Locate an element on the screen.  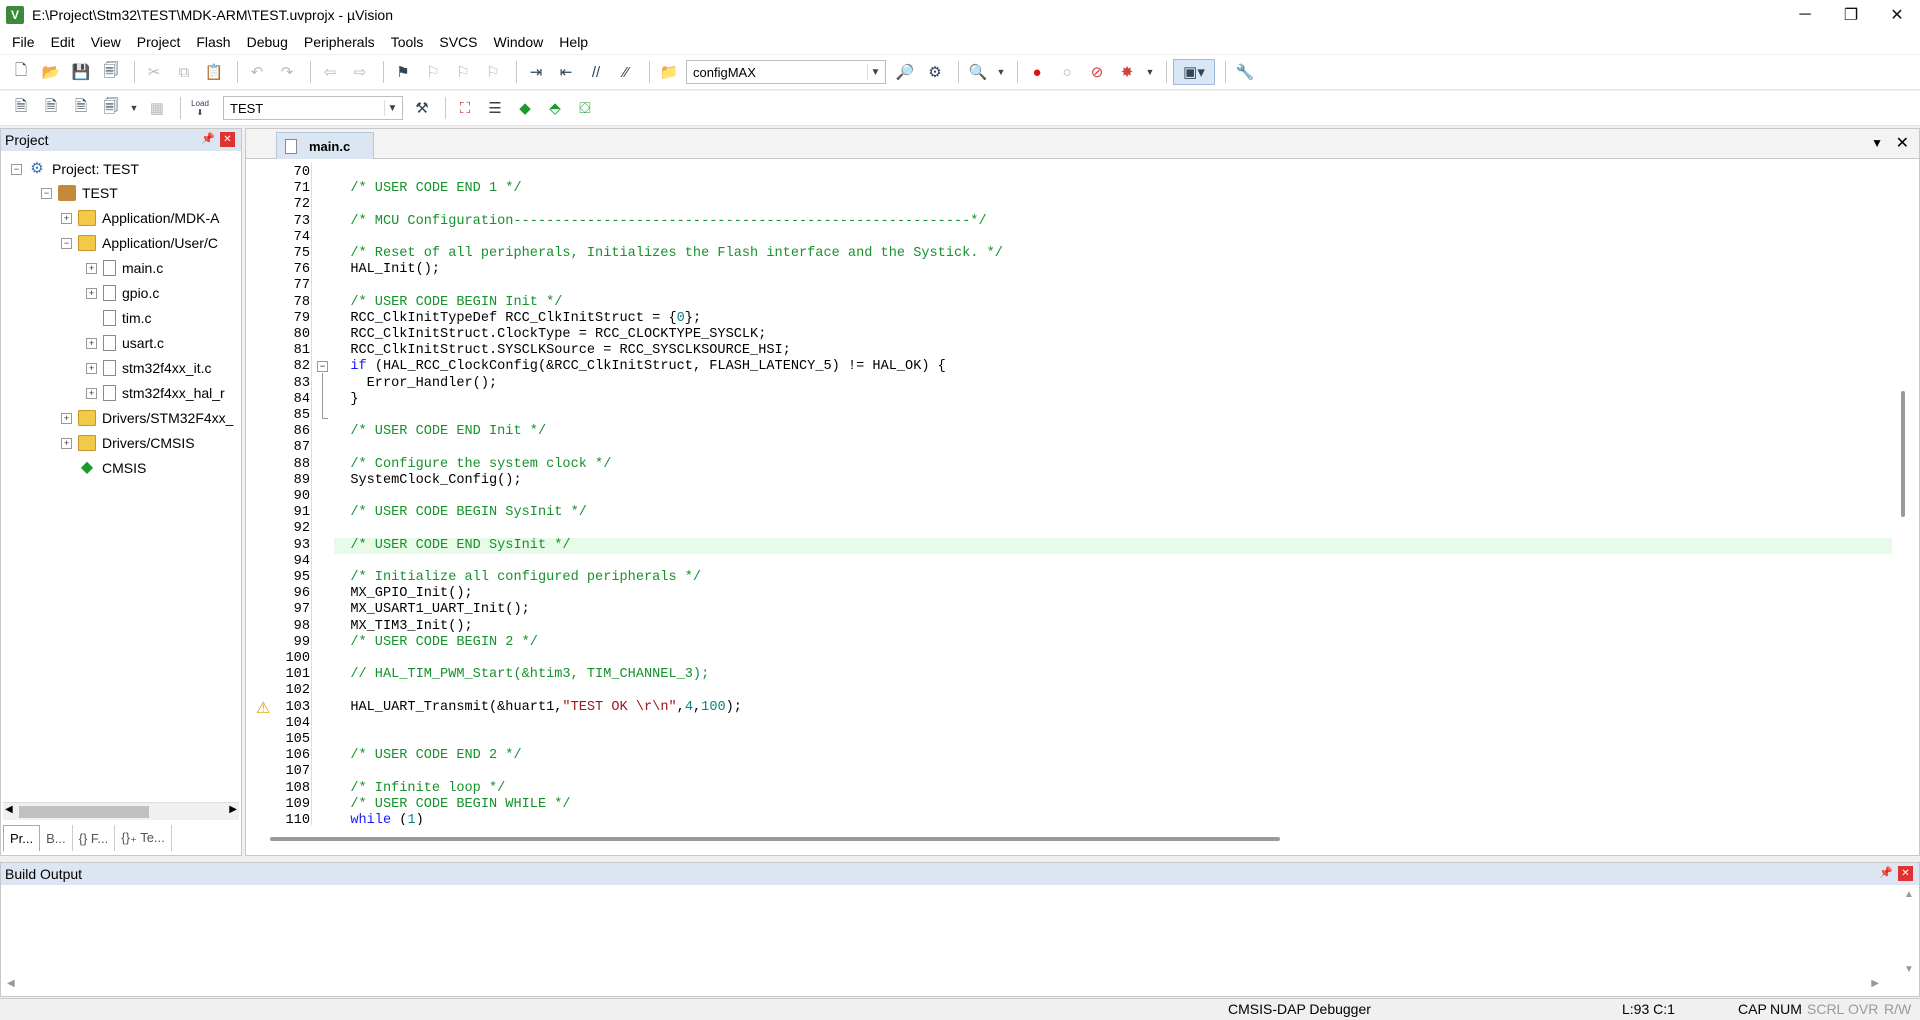
navigate-forward-icon: ⇨ is located at coordinates (360, 72).